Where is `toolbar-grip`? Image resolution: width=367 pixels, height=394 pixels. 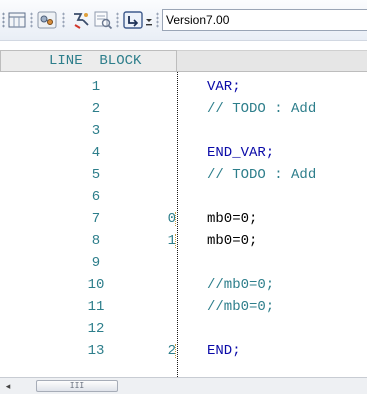
toolbar-grip is located at coordinates (3, 20).